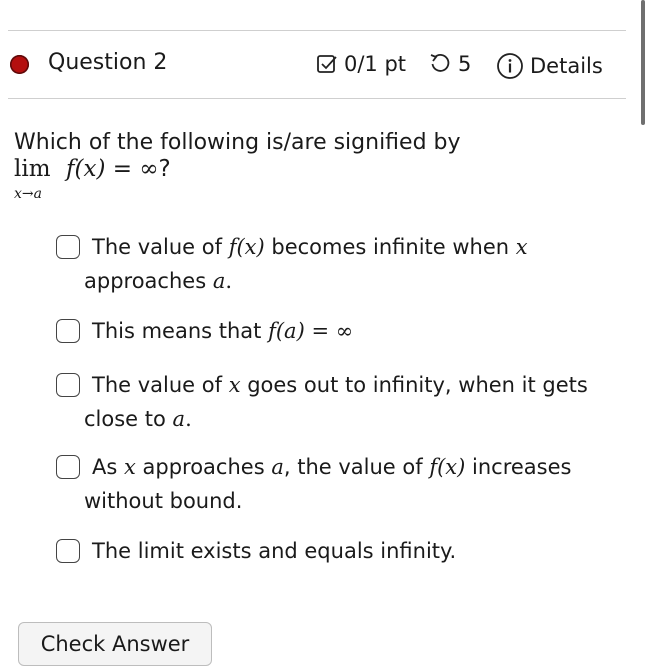 The image size is (649, 671). I want to click on question-header: Question 2 0/1 pt 5 Details, so click(315, 64).